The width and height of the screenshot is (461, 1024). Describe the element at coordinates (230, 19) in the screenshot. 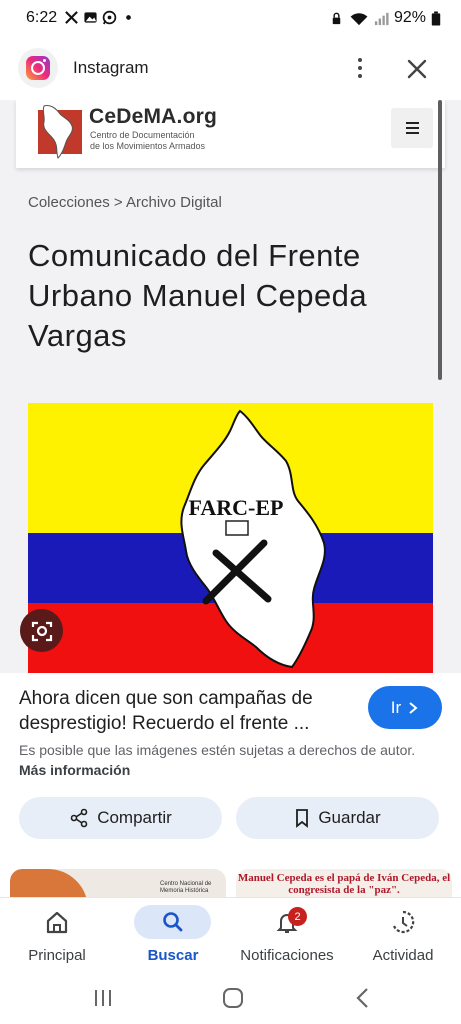

I see `status-bar: 6:22 92%` at that location.